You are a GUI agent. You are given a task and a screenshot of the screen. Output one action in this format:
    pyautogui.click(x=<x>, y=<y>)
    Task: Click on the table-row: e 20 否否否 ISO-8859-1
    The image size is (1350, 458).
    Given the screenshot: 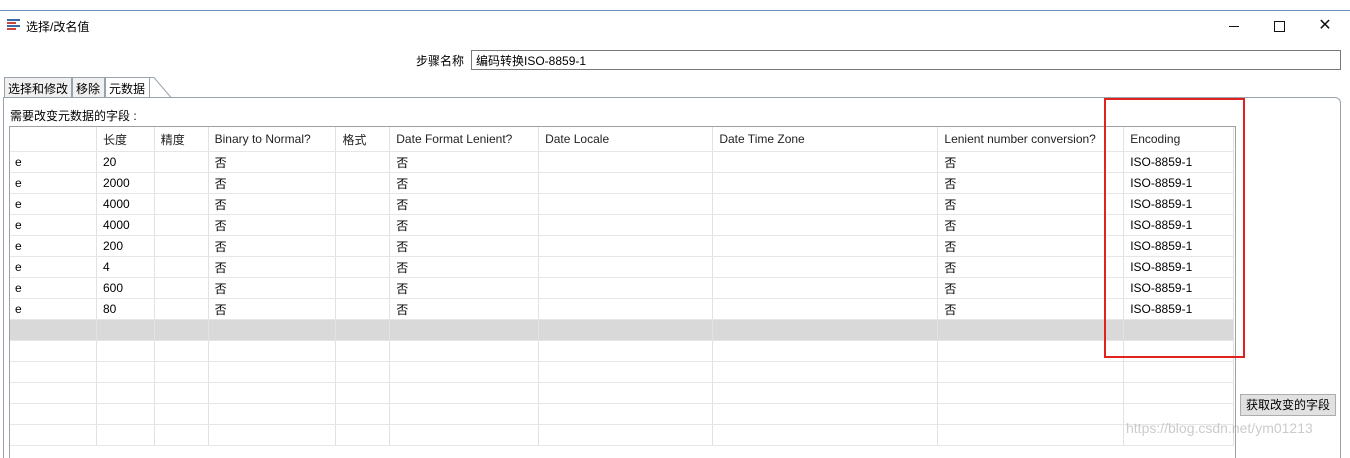 What is the action you would take?
    pyautogui.click(x=622, y=162)
    